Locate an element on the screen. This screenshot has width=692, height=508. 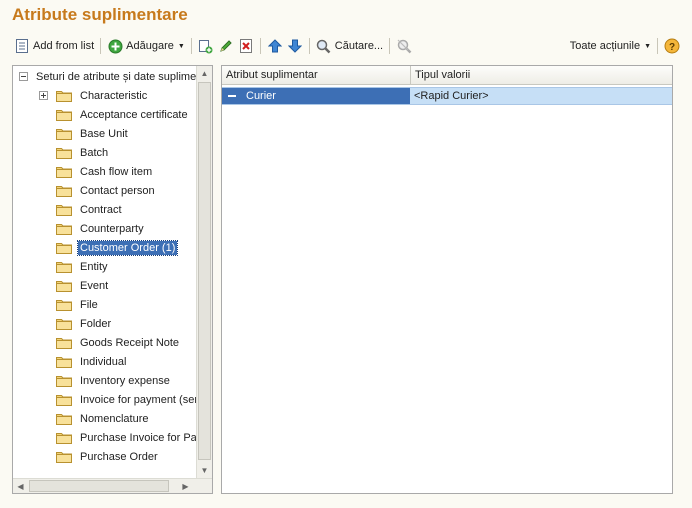
tree-item: Acceptance certificate is located at coordinates (123, 114).